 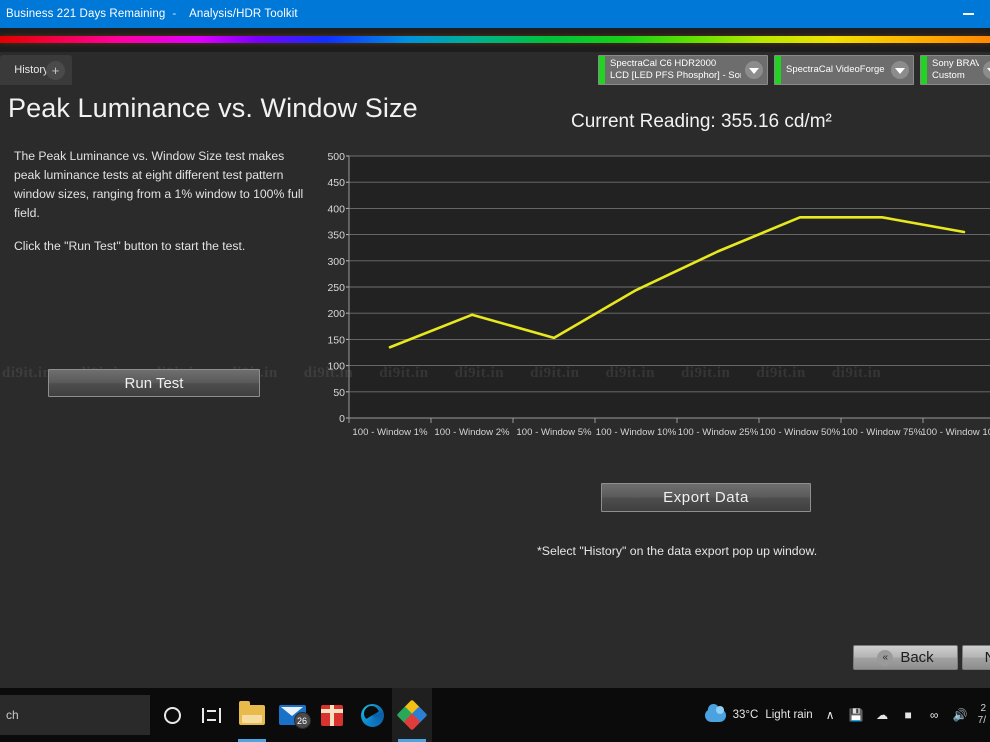 I want to click on display-name: Sony BRAVIA, so click(x=955, y=63).